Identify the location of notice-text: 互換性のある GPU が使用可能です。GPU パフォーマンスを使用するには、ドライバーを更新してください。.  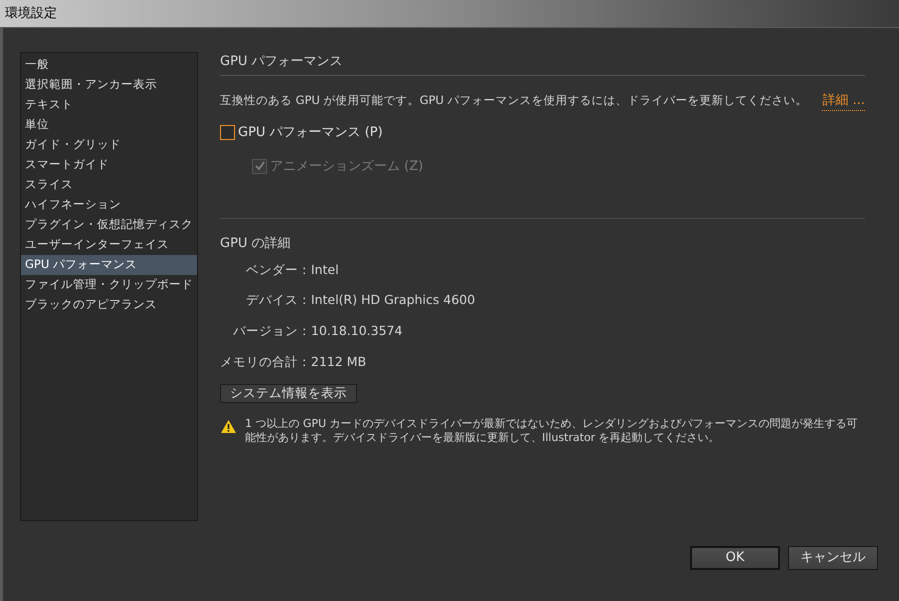
(514, 101).